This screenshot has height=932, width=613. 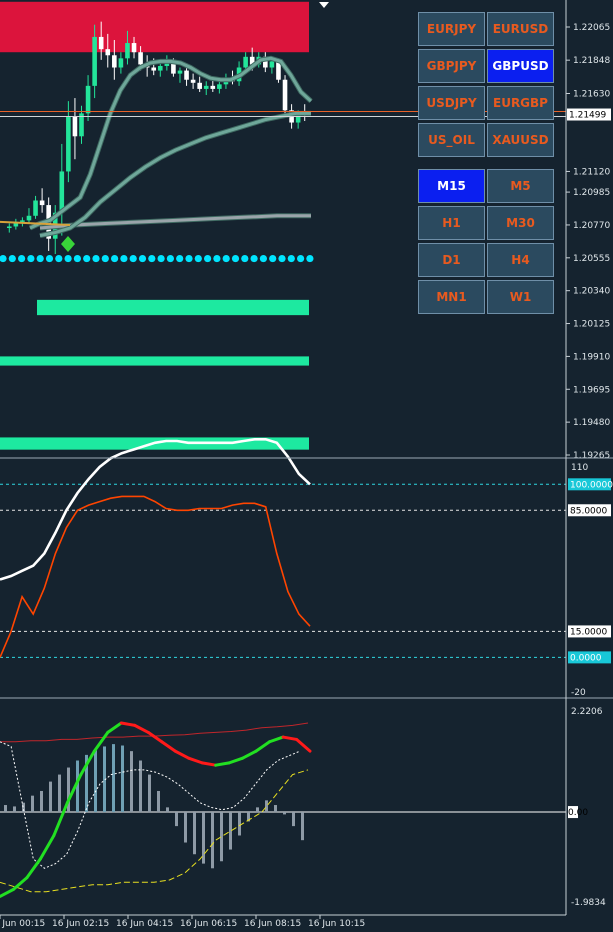 What do you see at coordinates (144, 924) in the screenshot?
I see `time-tick-label: 16 Jun 04:15` at bounding box center [144, 924].